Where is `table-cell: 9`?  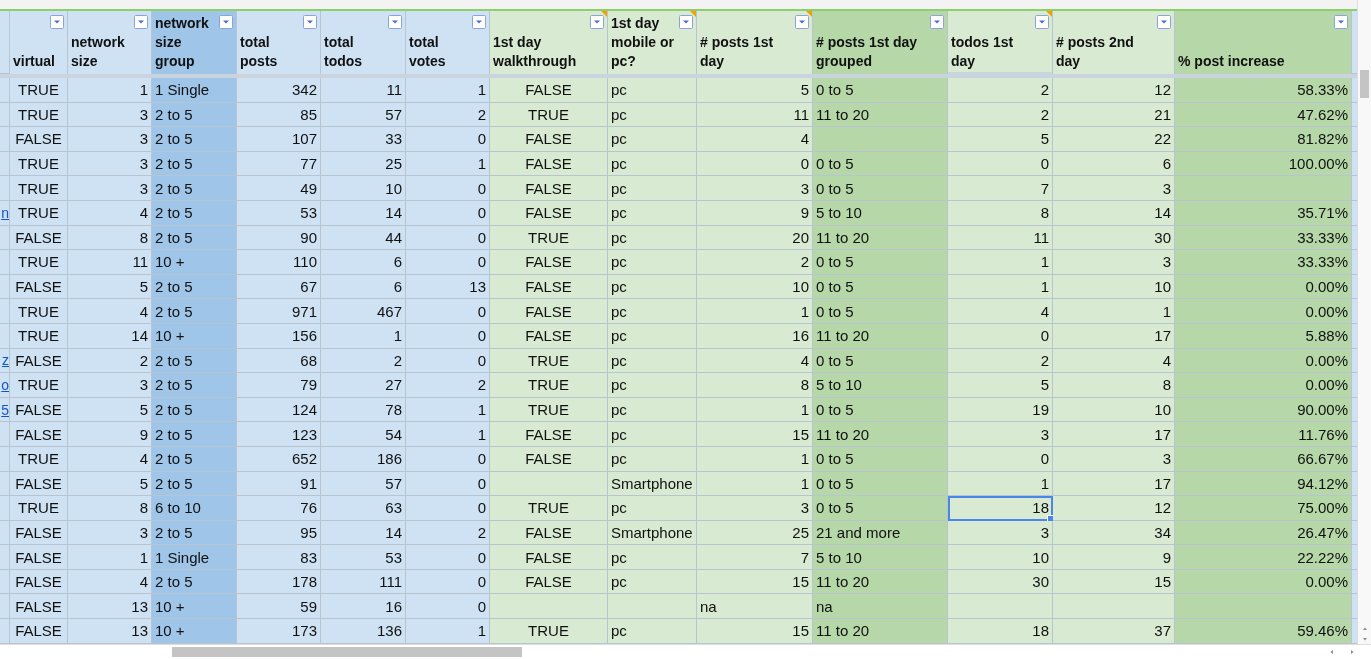 table-cell: 9 is located at coordinates (1114, 557).